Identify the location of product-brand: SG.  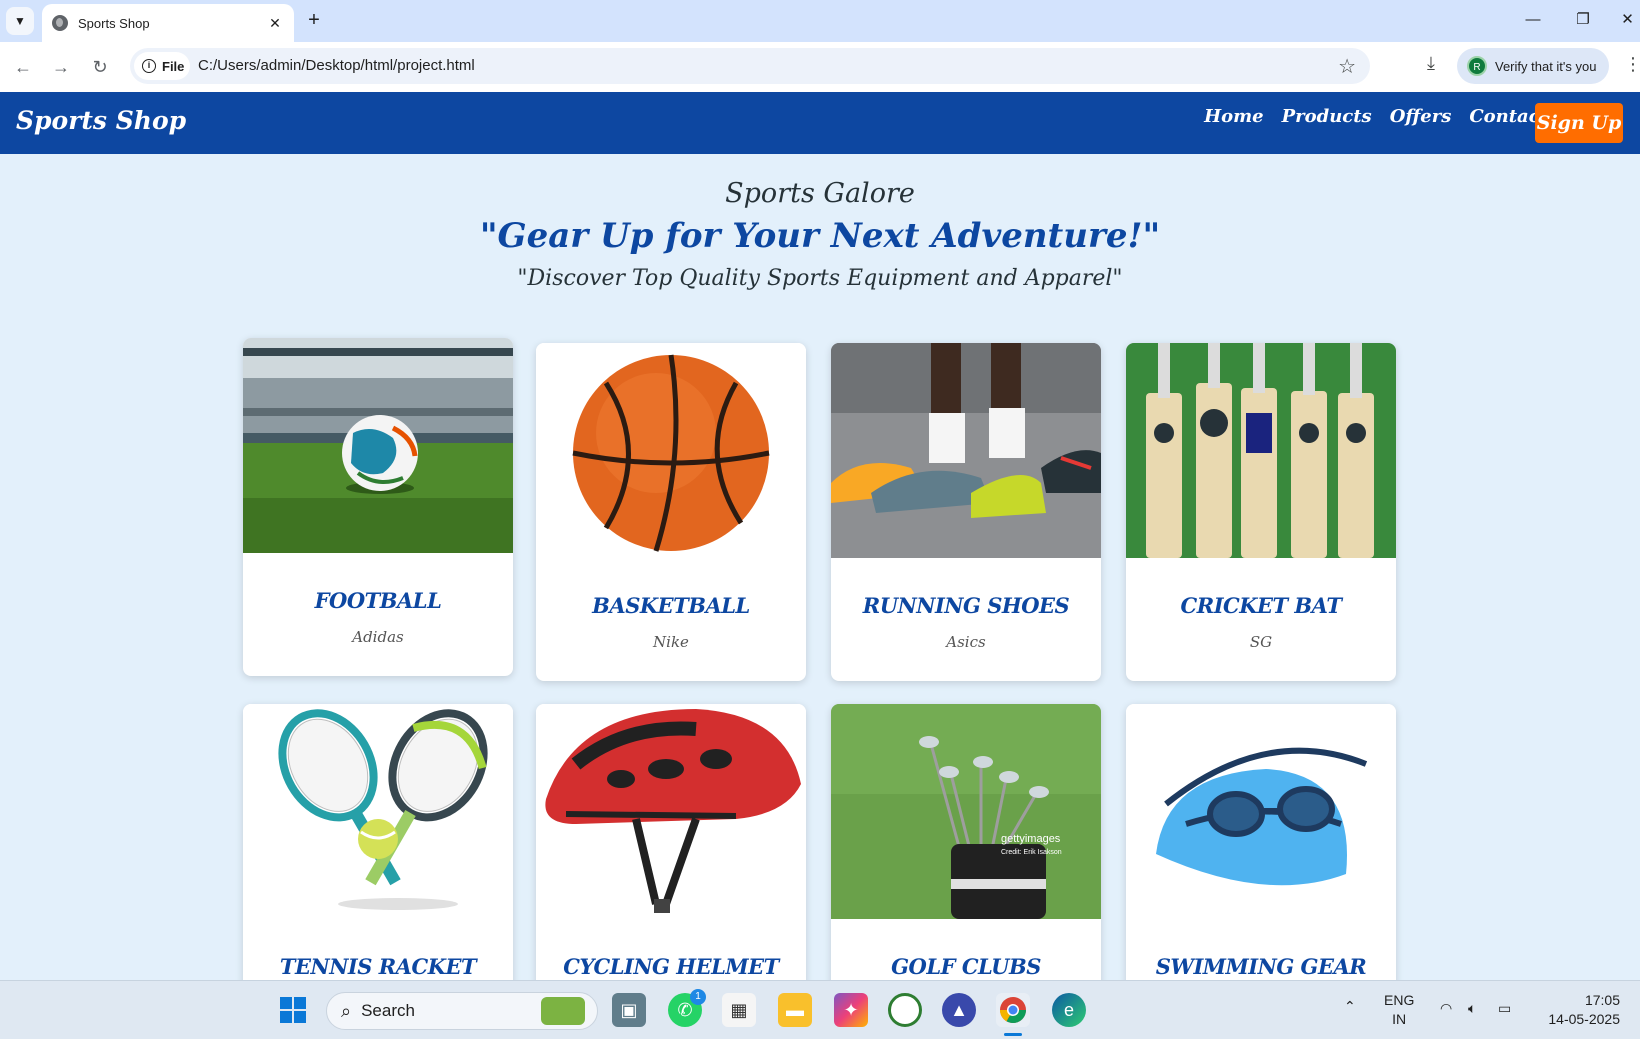
(1261, 642).